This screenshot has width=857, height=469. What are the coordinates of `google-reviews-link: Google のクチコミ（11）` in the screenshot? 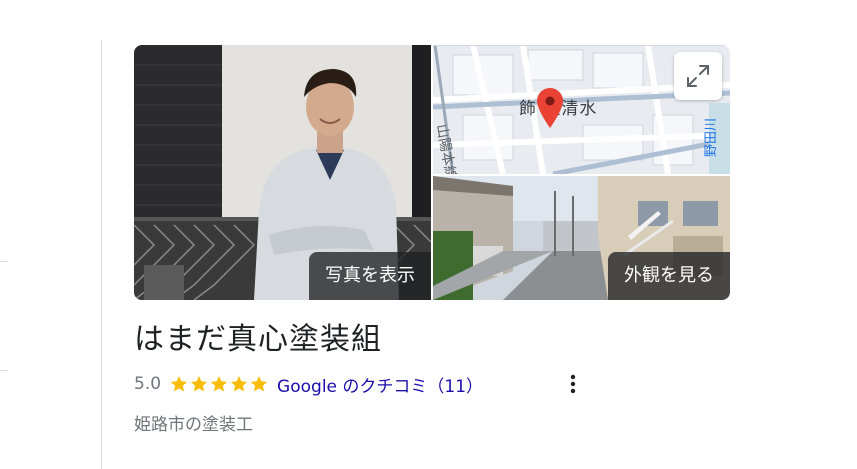 It's located at (380, 384).